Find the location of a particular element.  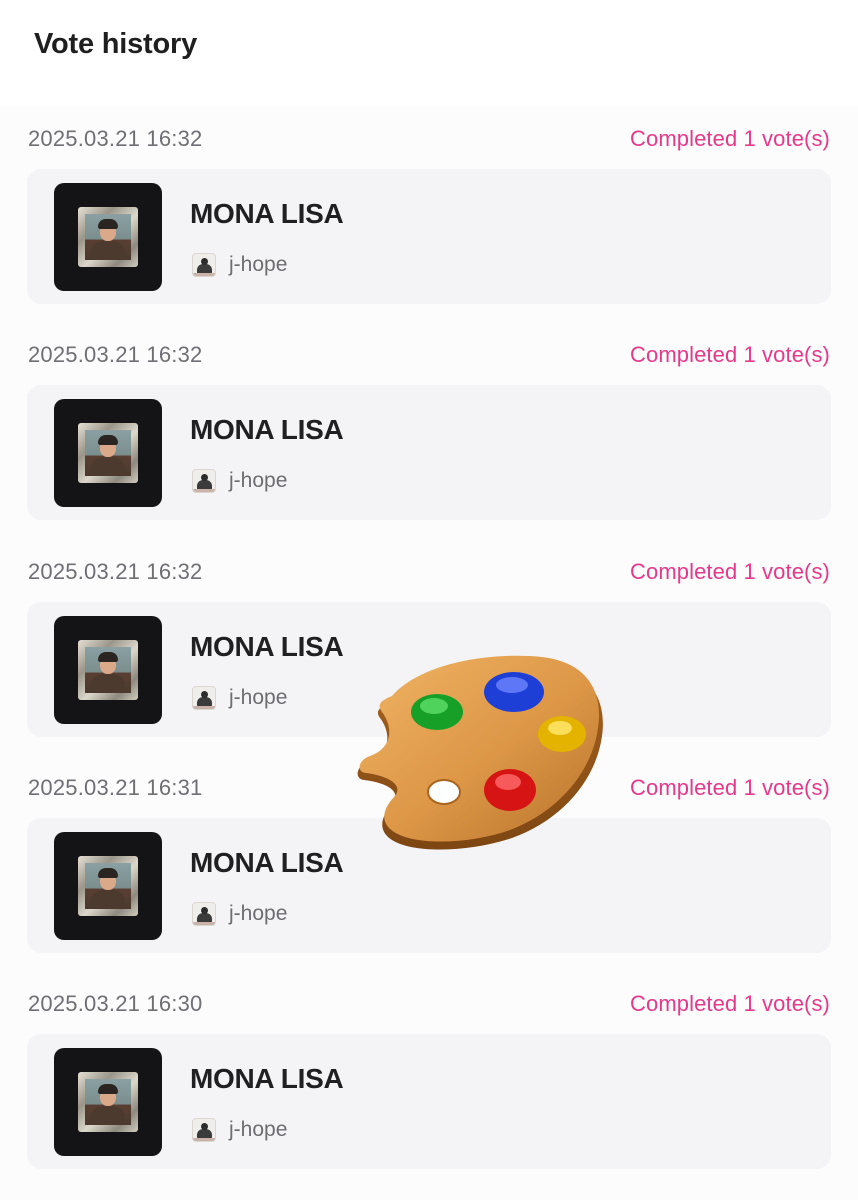

paint-palette-icon is located at coordinates (480, 752).